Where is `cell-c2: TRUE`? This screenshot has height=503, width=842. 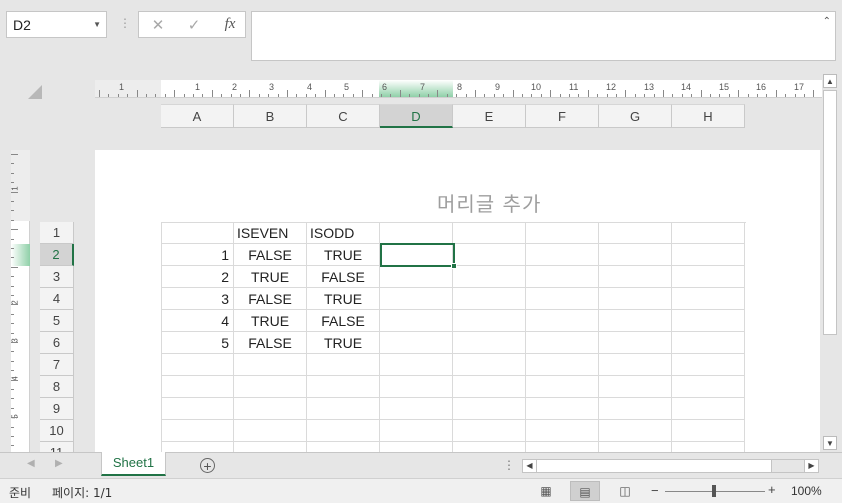
cell-c2: TRUE is located at coordinates (343, 255).